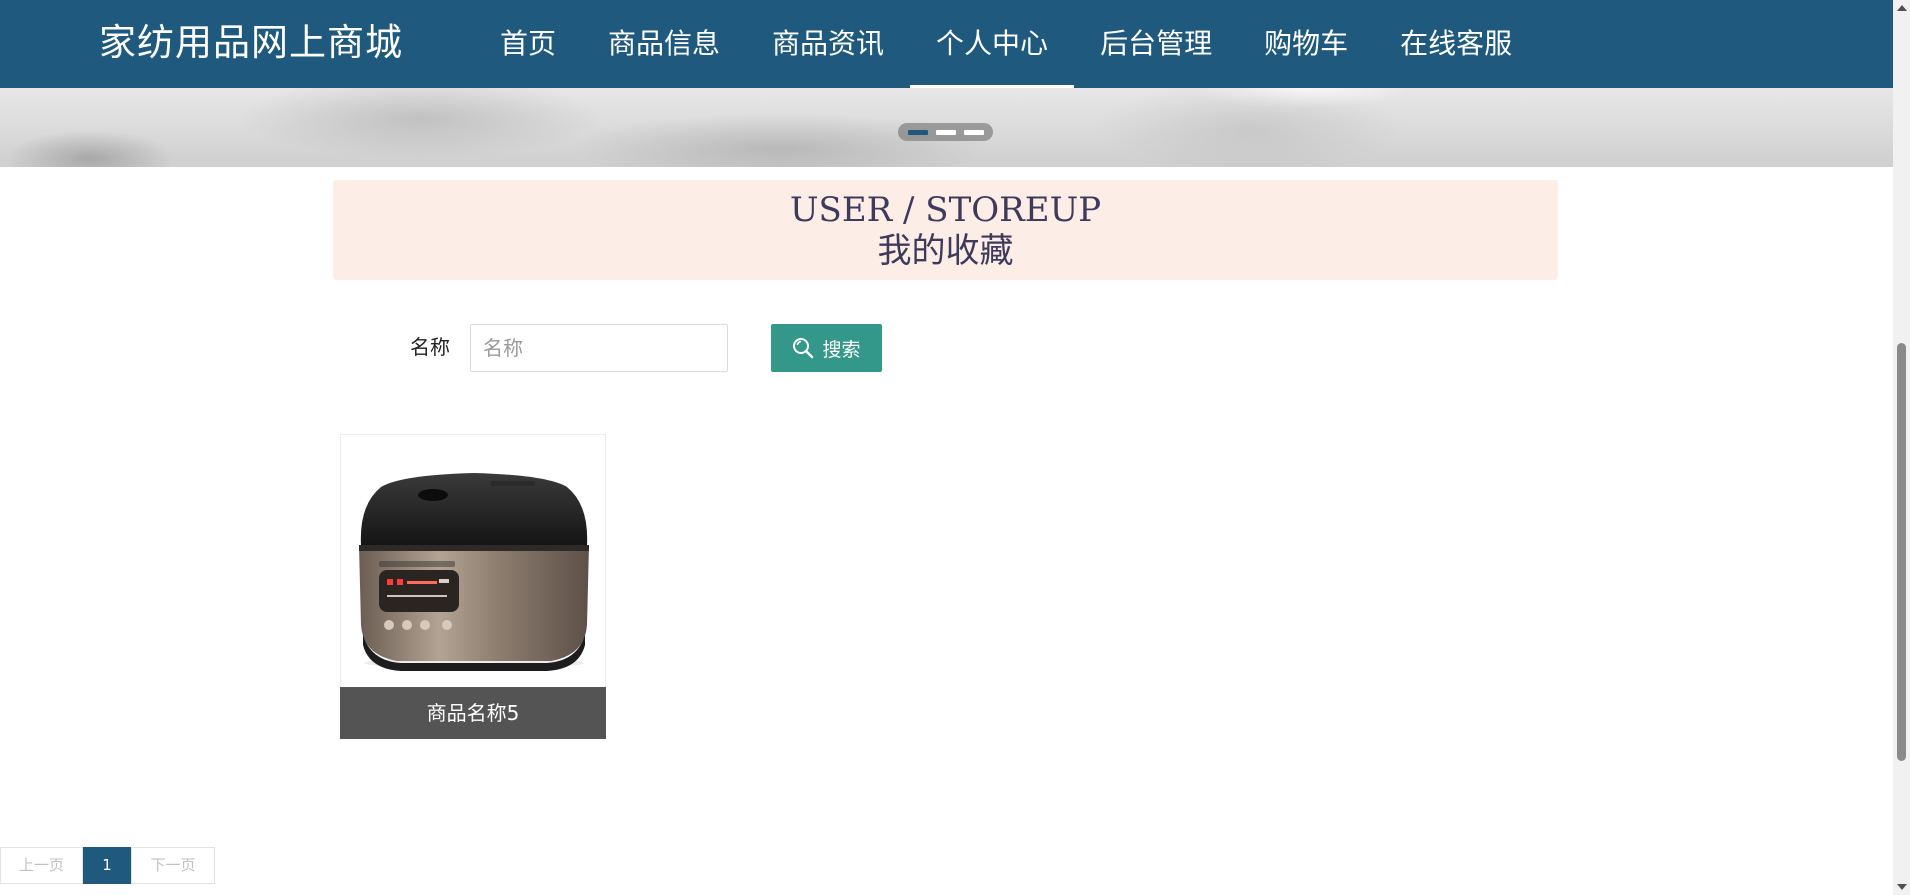  I want to click on nav-item-customer-service: 在线客服, so click(1456, 44).